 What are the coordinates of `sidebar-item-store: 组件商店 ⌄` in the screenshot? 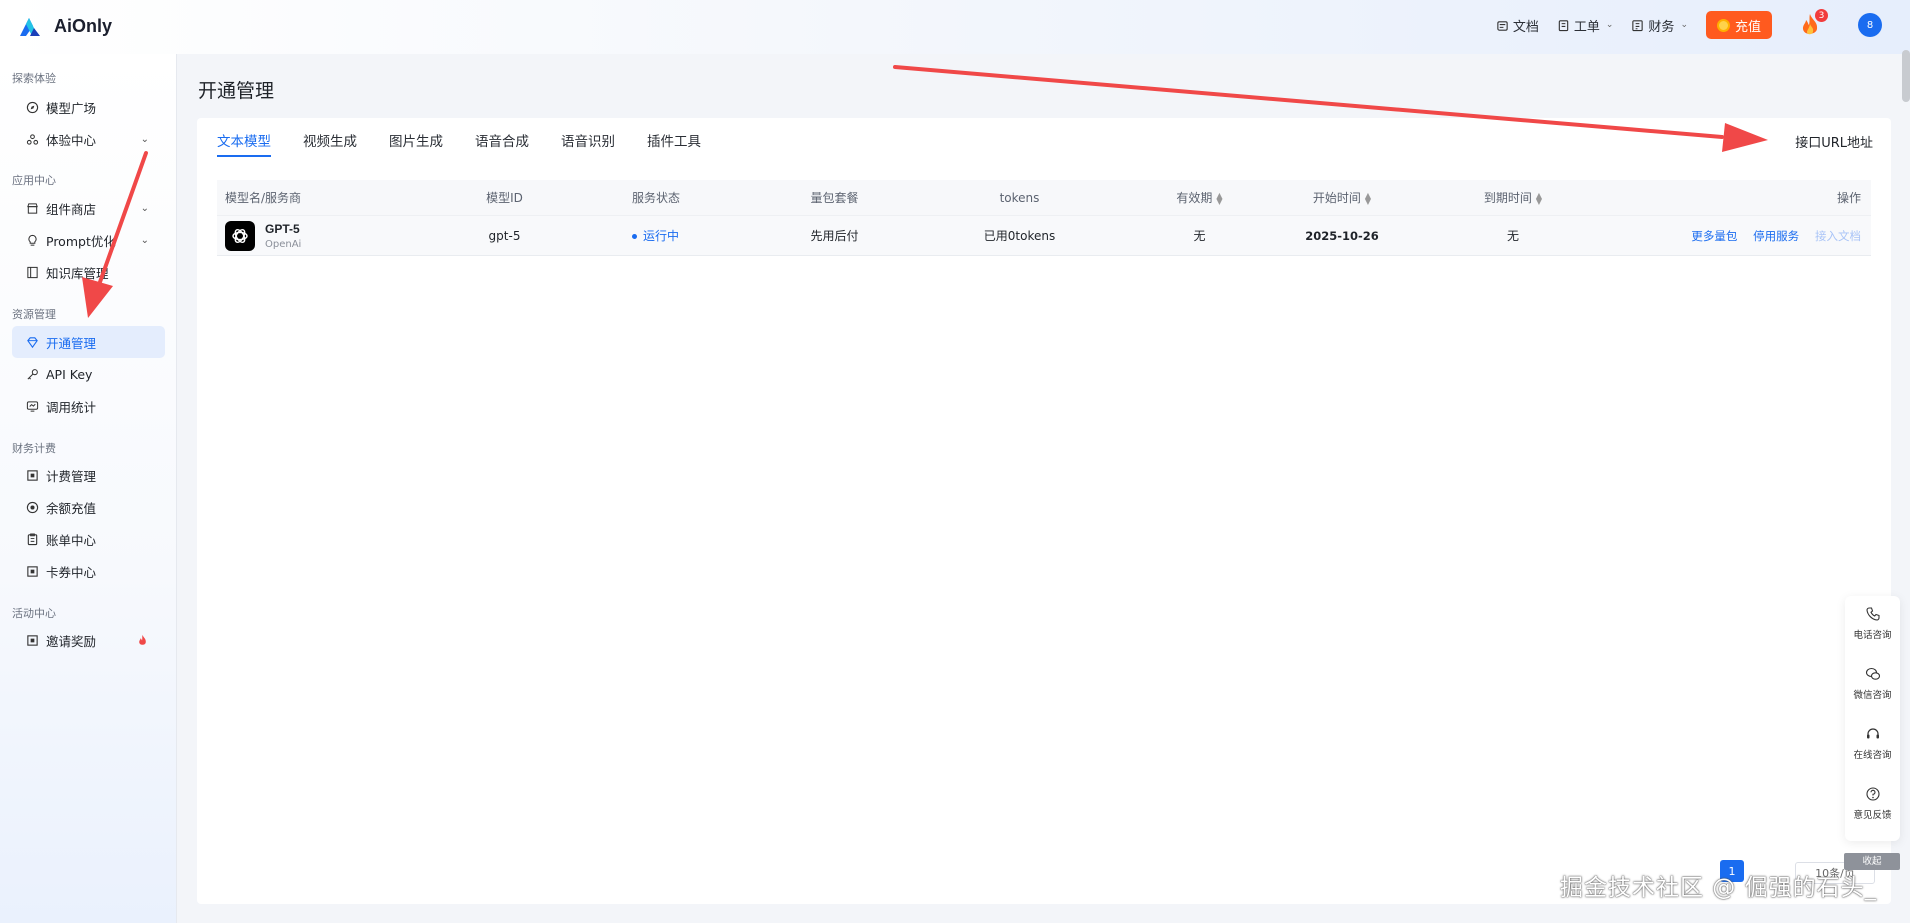 It's located at (88, 208).